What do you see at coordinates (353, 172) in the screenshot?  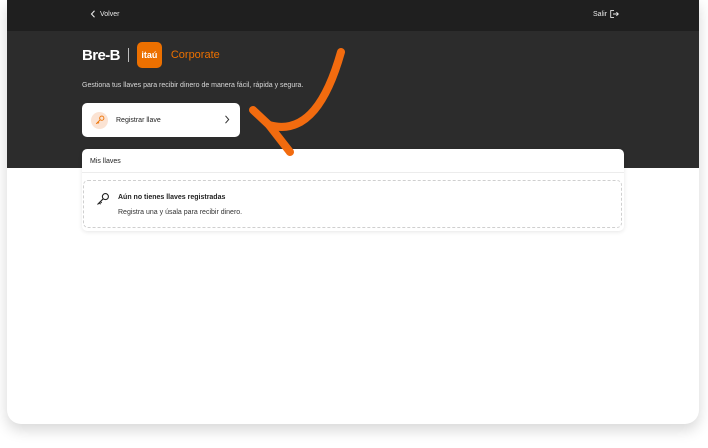 I see `panel-divider` at bounding box center [353, 172].